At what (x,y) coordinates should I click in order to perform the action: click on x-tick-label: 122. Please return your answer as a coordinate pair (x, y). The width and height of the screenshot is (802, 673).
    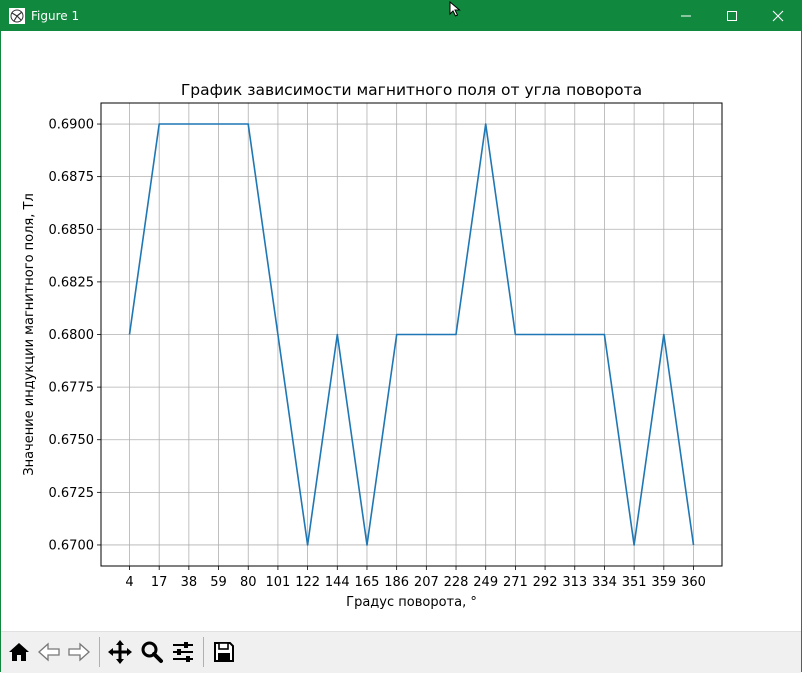
    Looking at the image, I should click on (307, 582).